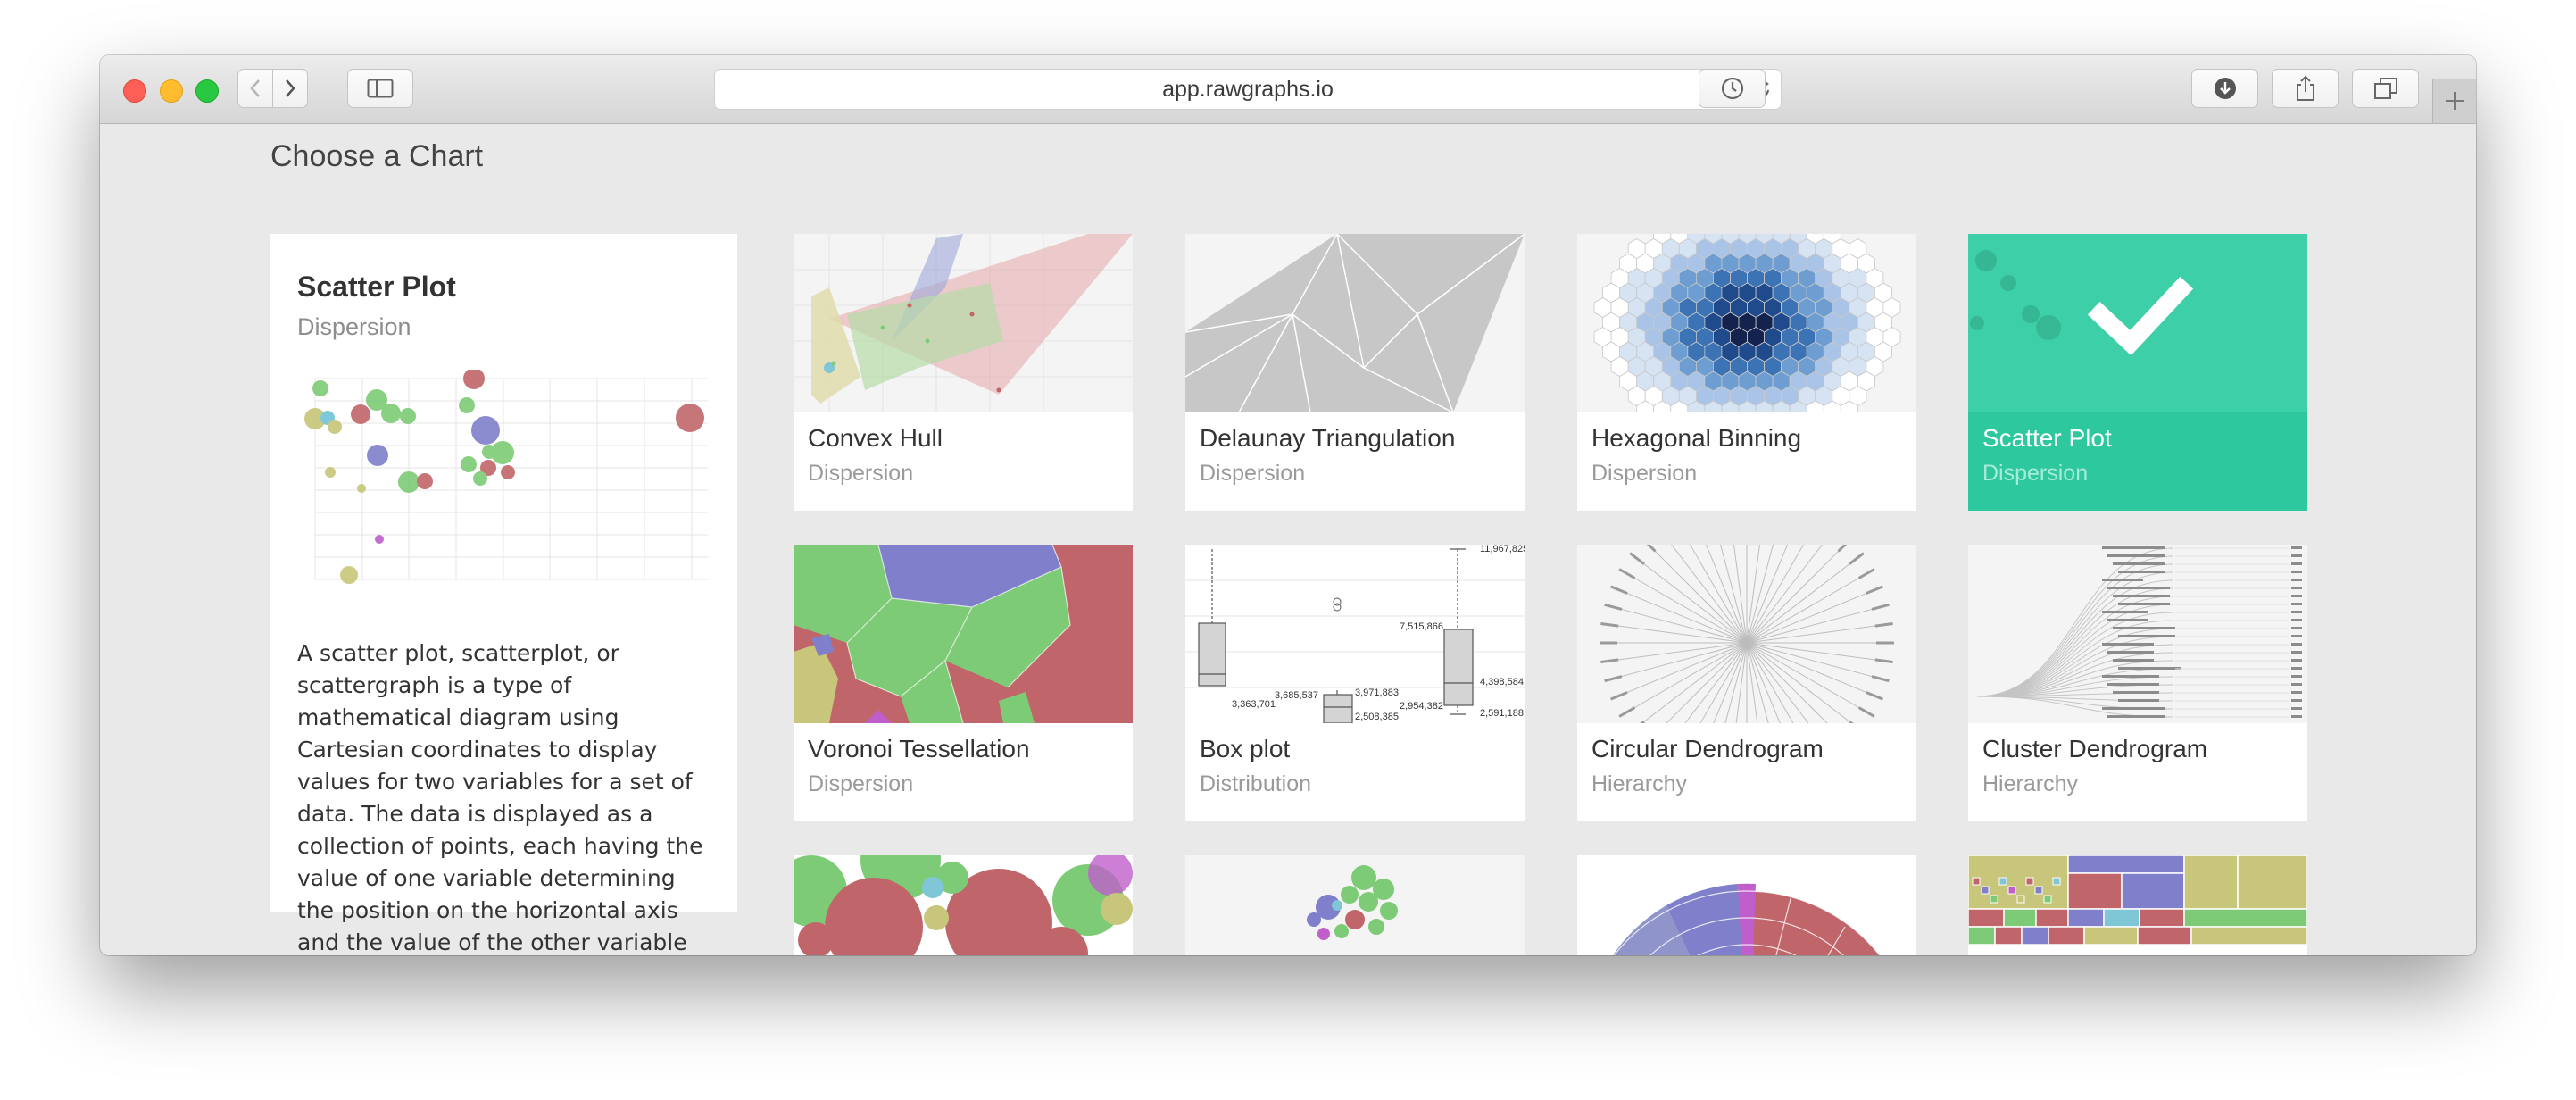 The height and width of the screenshot is (1100, 2576). I want to click on back-button, so click(255, 89).